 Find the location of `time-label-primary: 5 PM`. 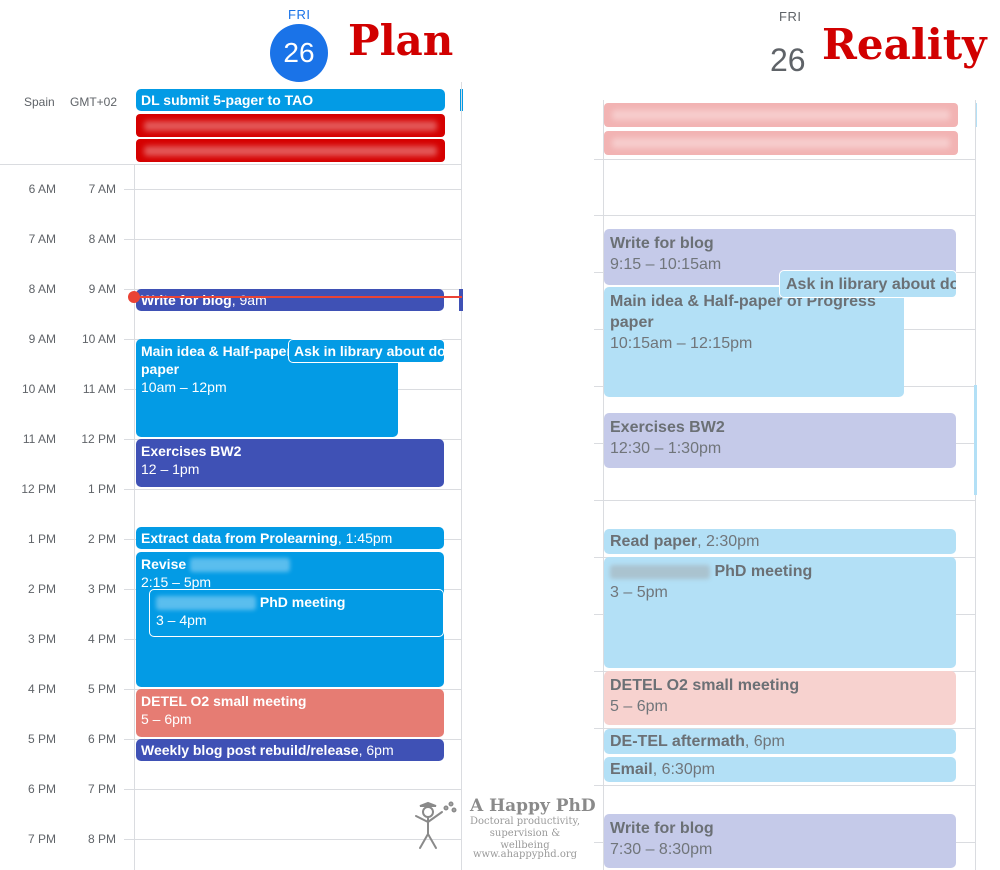

time-label-primary: 5 PM is located at coordinates (41, 739).